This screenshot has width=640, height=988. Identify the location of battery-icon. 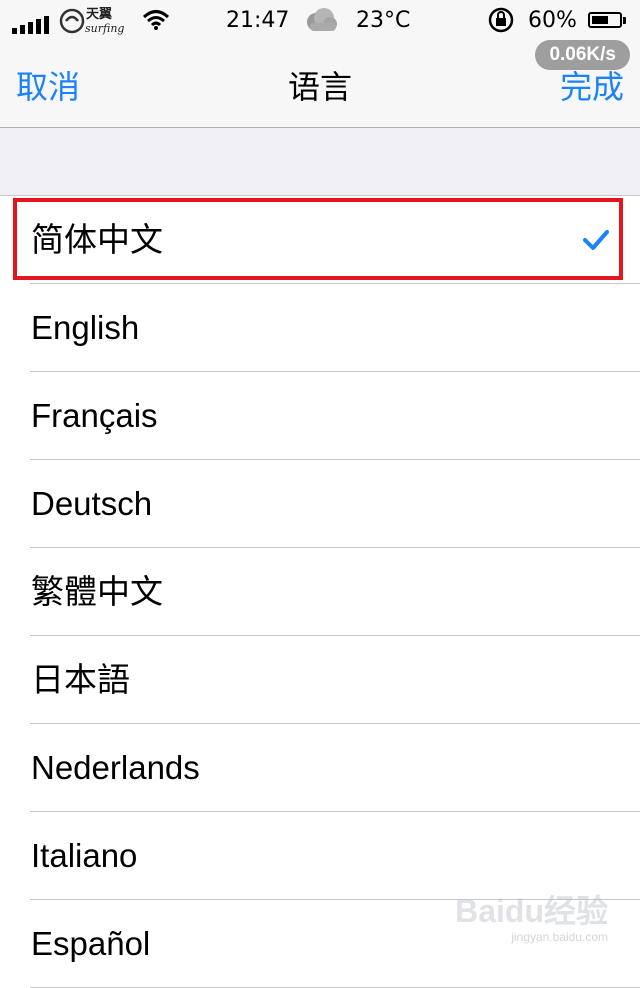
(607, 20).